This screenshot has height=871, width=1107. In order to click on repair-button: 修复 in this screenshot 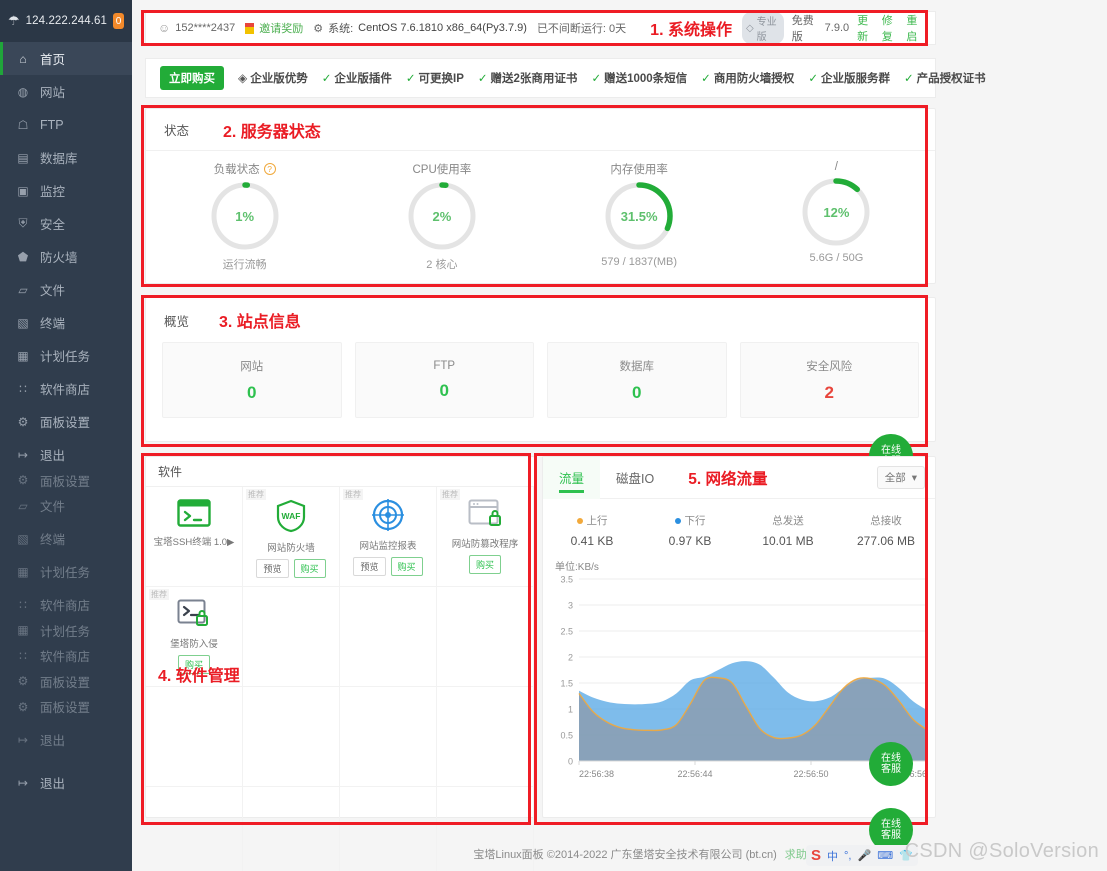, I will do `click(890, 28)`.